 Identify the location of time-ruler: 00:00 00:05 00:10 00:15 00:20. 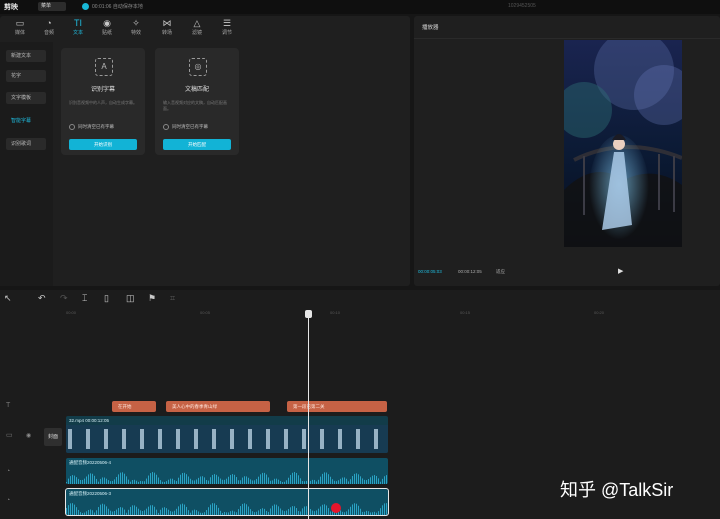
(391, 313).